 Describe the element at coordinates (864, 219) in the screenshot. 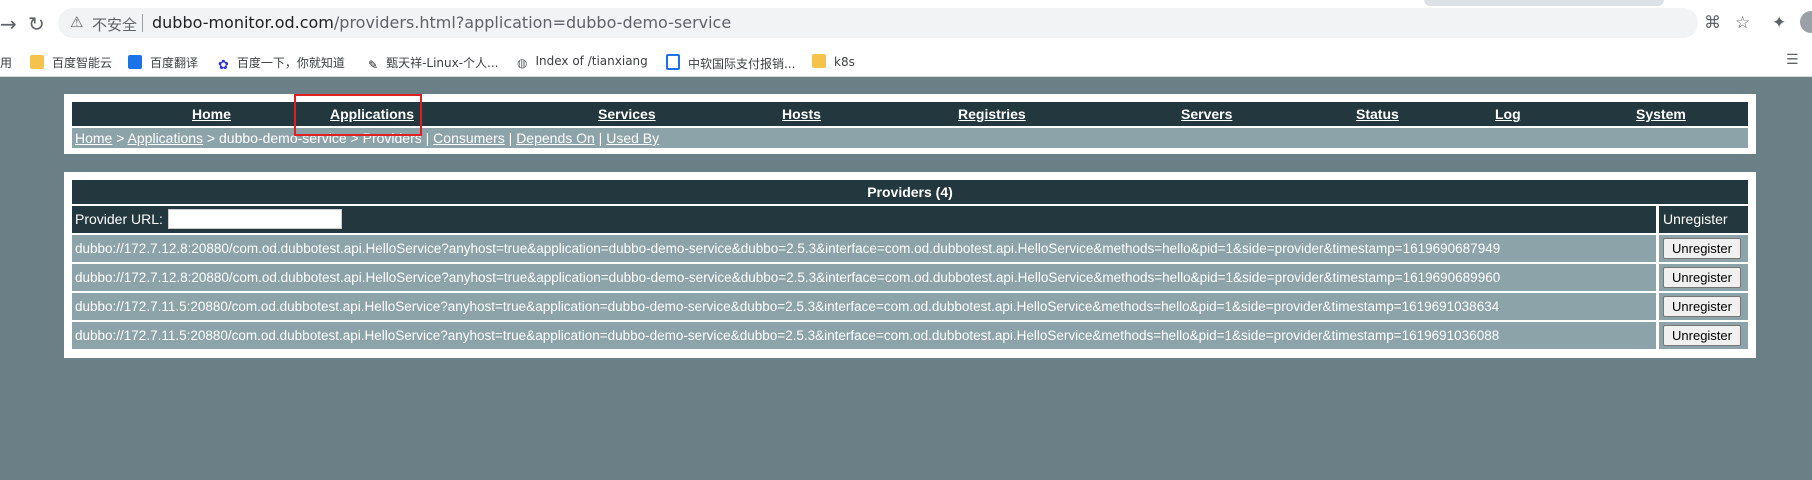

I see `filter-cell: Provider URL:` at that location.